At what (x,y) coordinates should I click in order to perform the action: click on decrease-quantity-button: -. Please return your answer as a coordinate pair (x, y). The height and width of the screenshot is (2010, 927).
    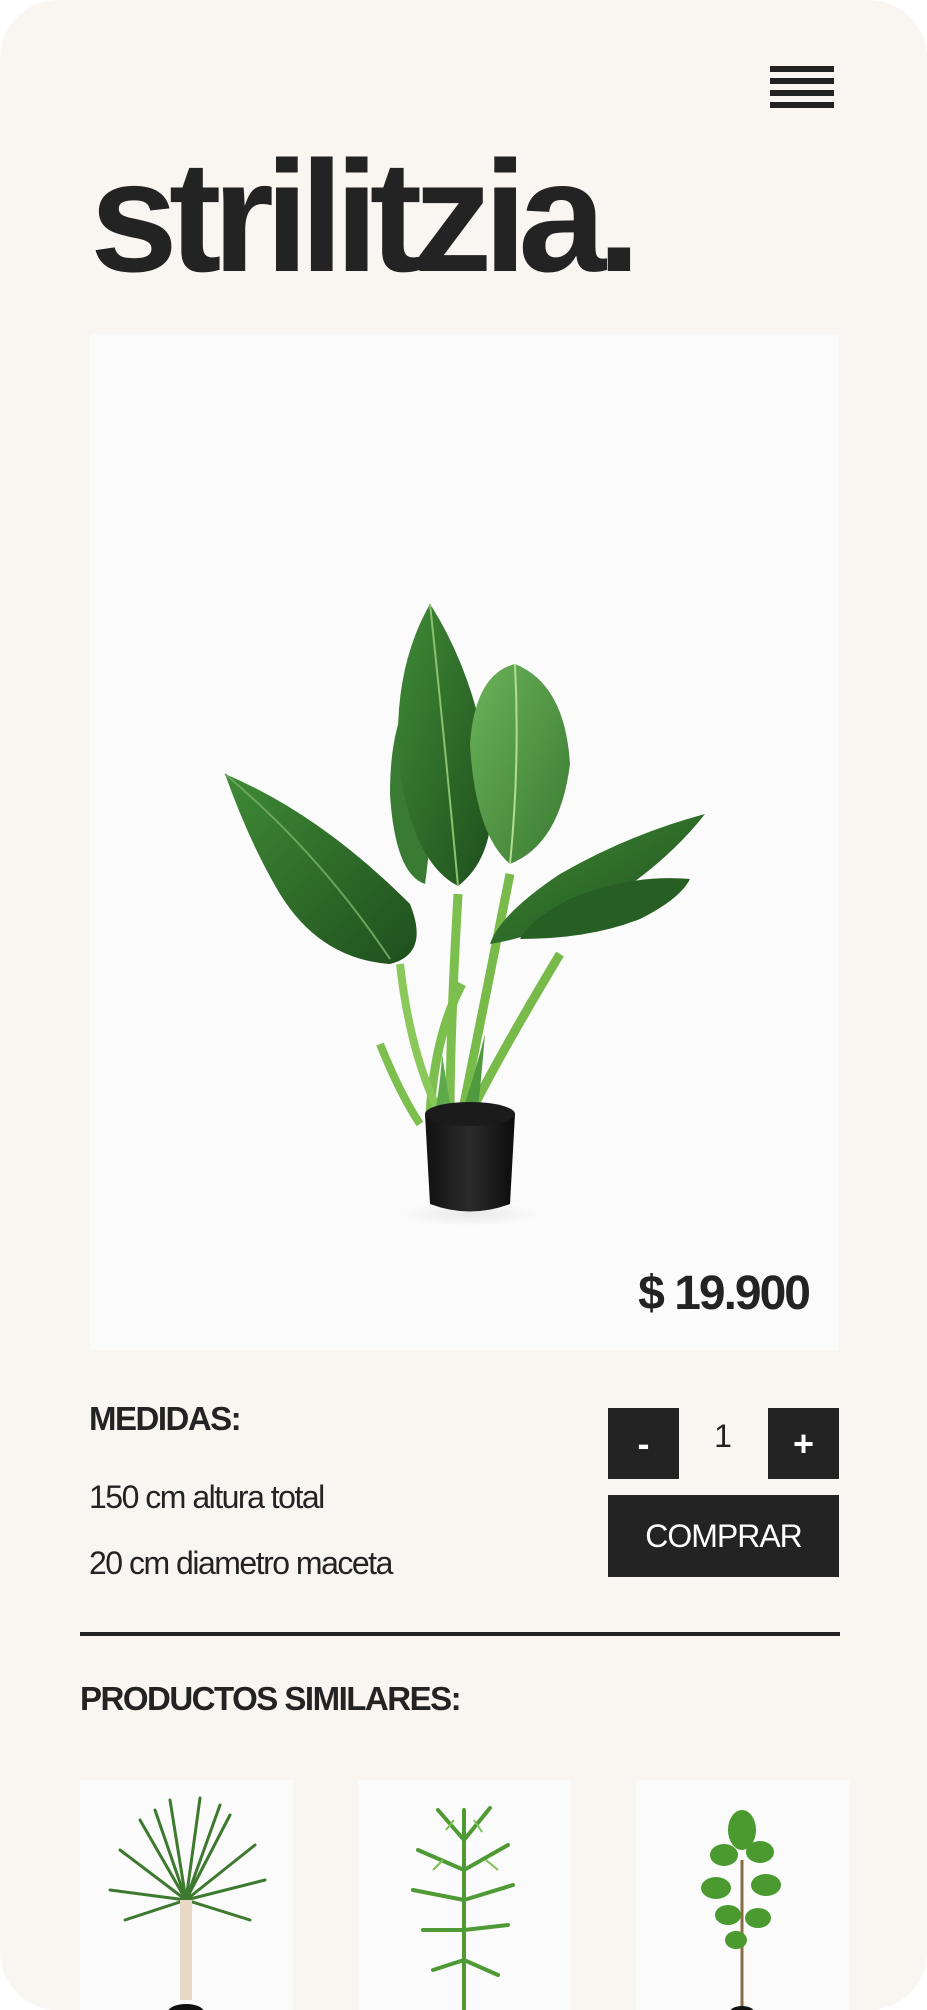
    Looking at the image, I should click on (643, 1443).